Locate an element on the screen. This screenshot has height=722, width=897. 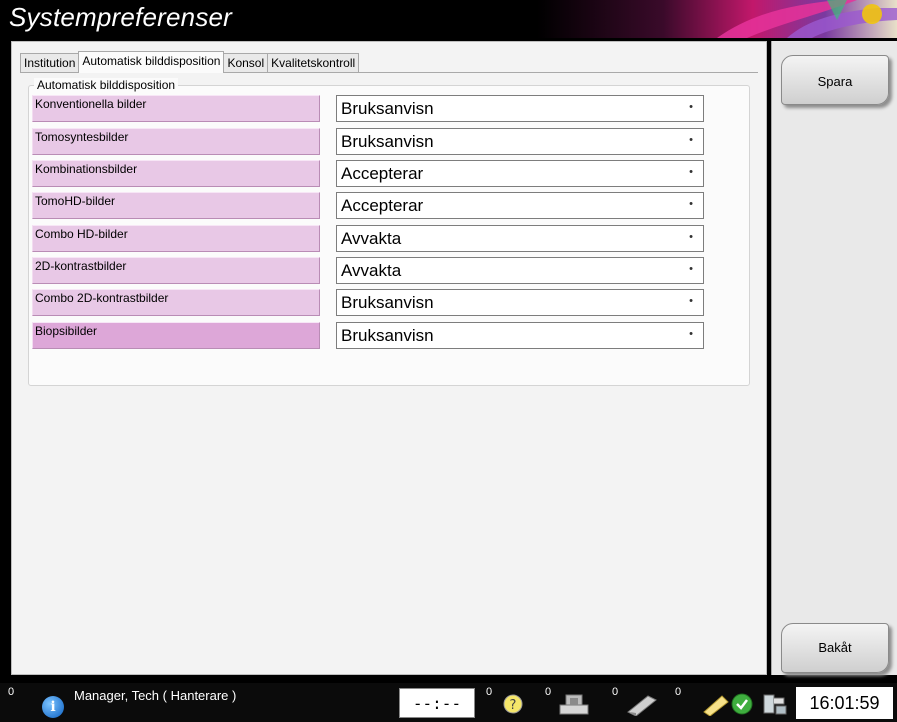
print-count: 0 is located at coordinates (615, 692).